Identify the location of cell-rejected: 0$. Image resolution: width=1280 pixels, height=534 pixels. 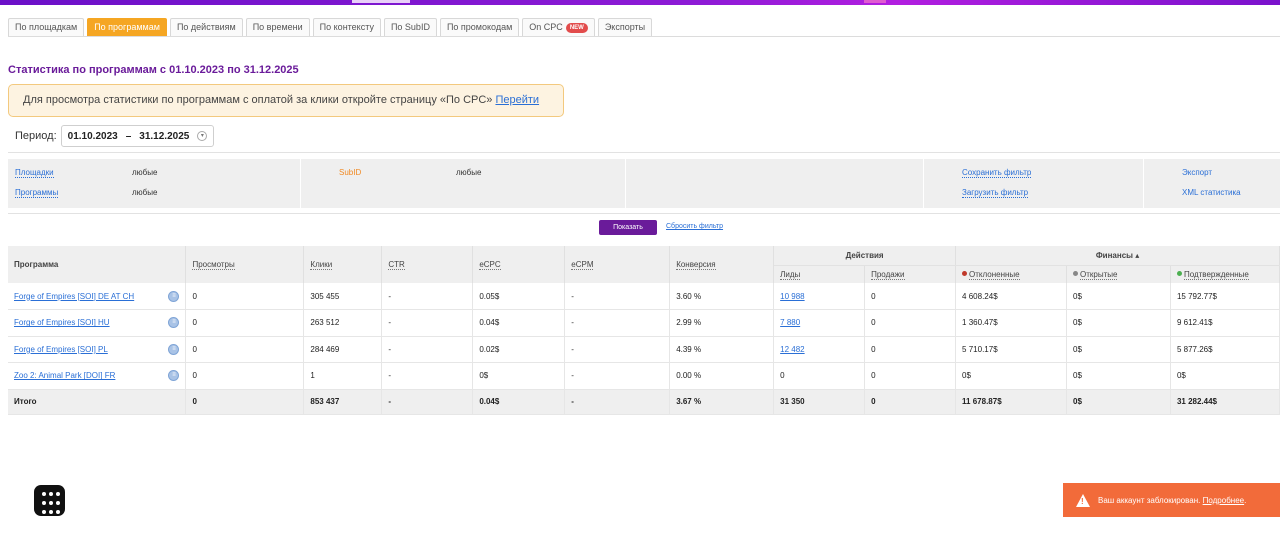
(1011, 376).